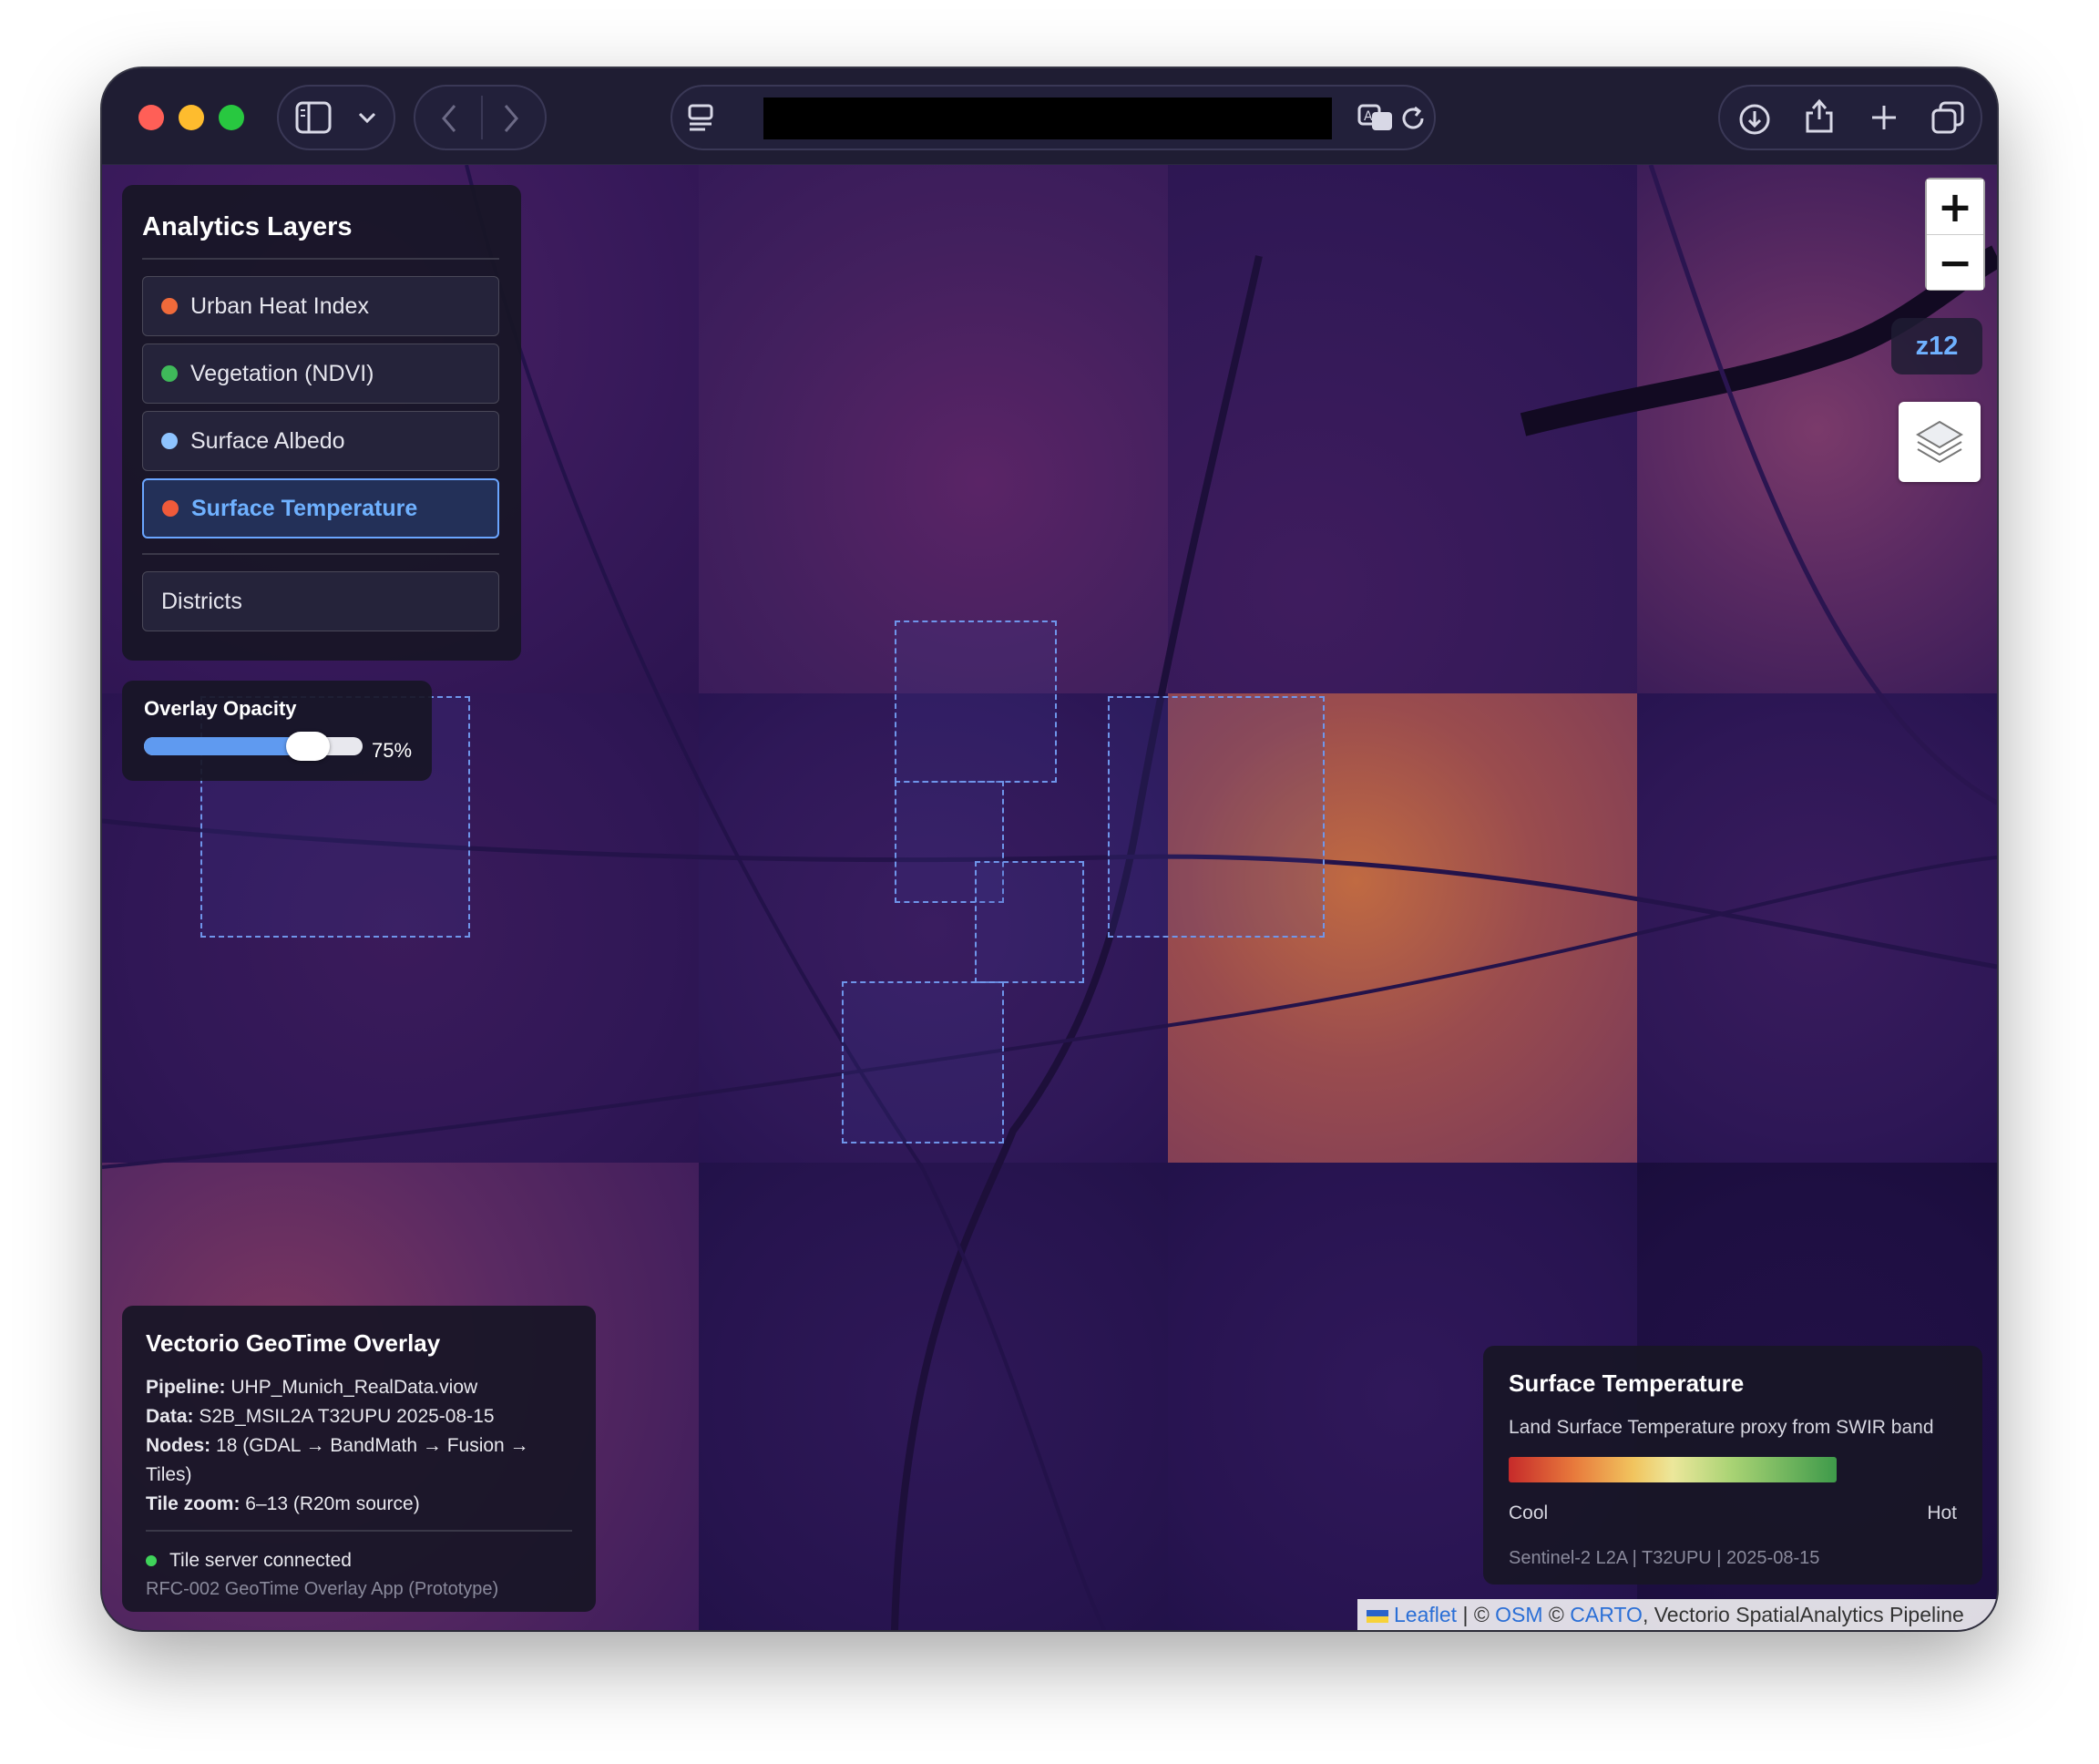  What do you see at coordinates (279, 305) in the screenshot?
I see `layer-label: Urban Heat Index` at bounding box center [279, 305].